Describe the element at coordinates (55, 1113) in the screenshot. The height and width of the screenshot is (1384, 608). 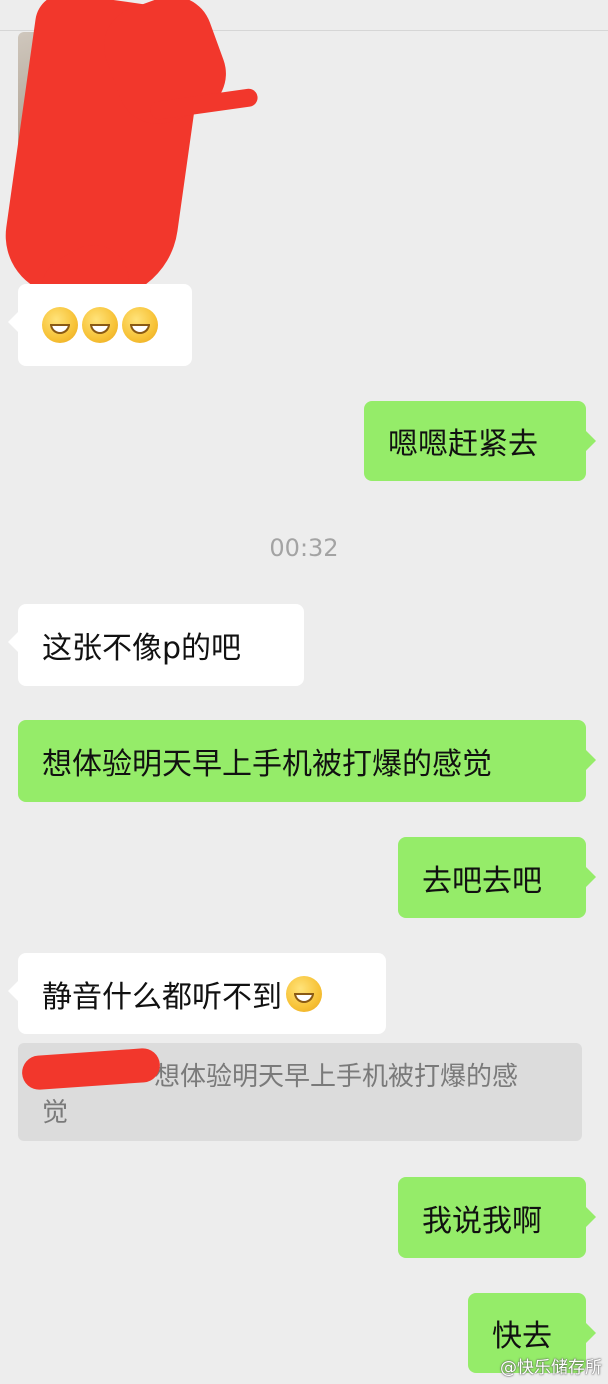
I see `quoted-text-continued: 觉` at that location.